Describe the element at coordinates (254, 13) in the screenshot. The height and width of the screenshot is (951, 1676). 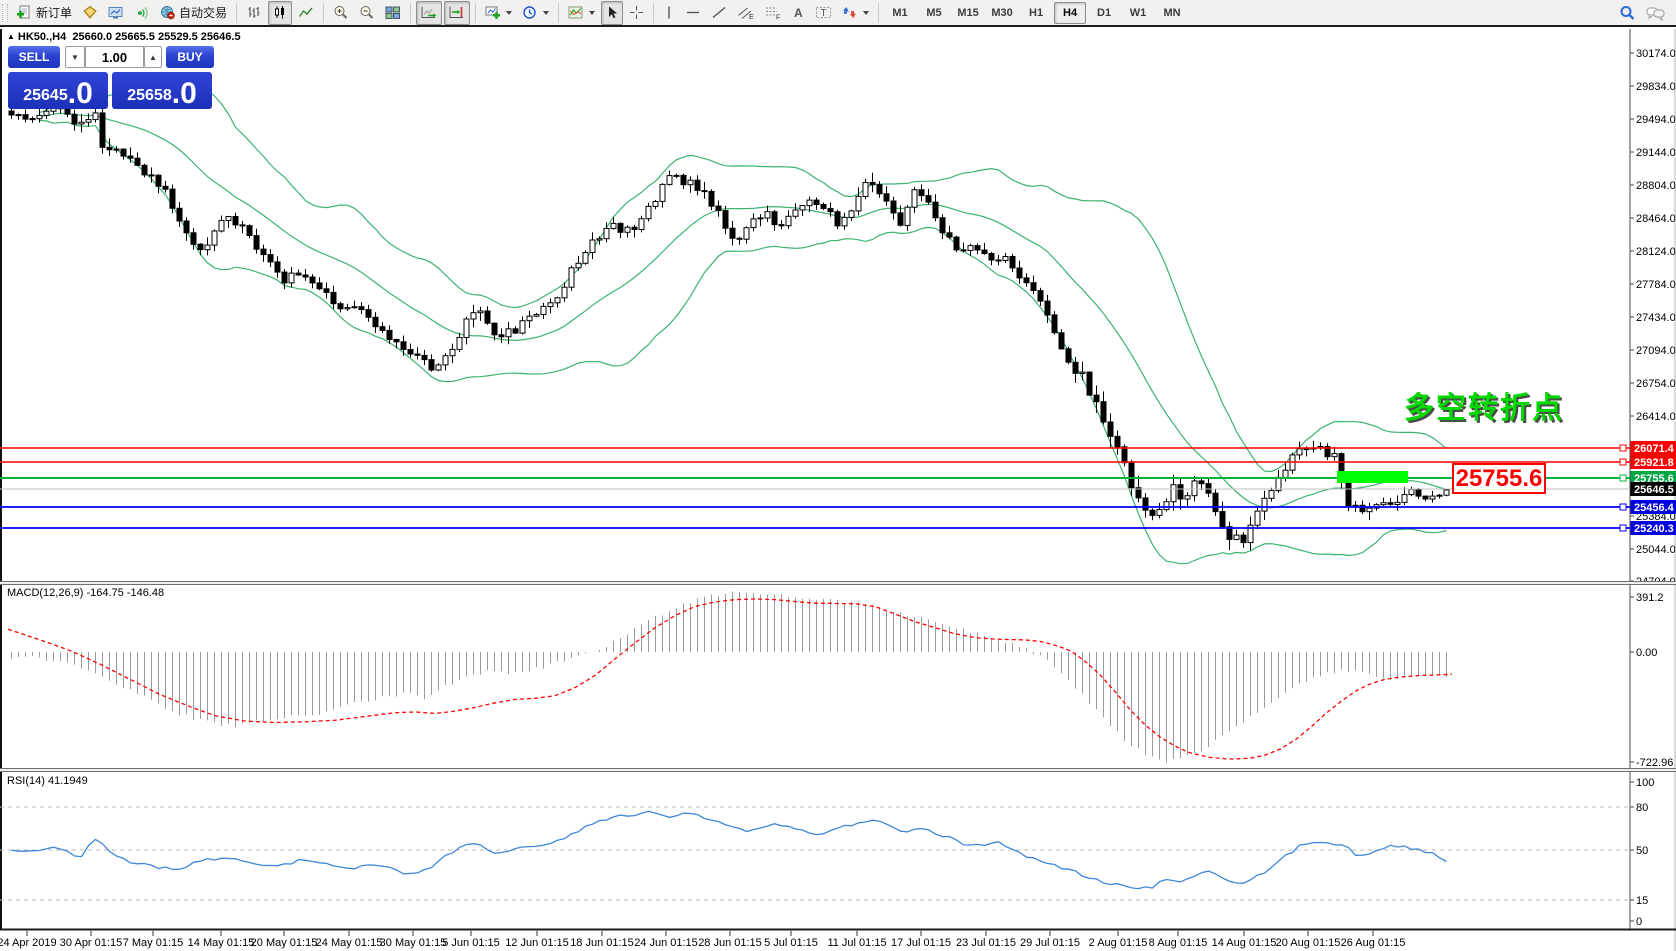
I see `bar-chart-button` at that location.